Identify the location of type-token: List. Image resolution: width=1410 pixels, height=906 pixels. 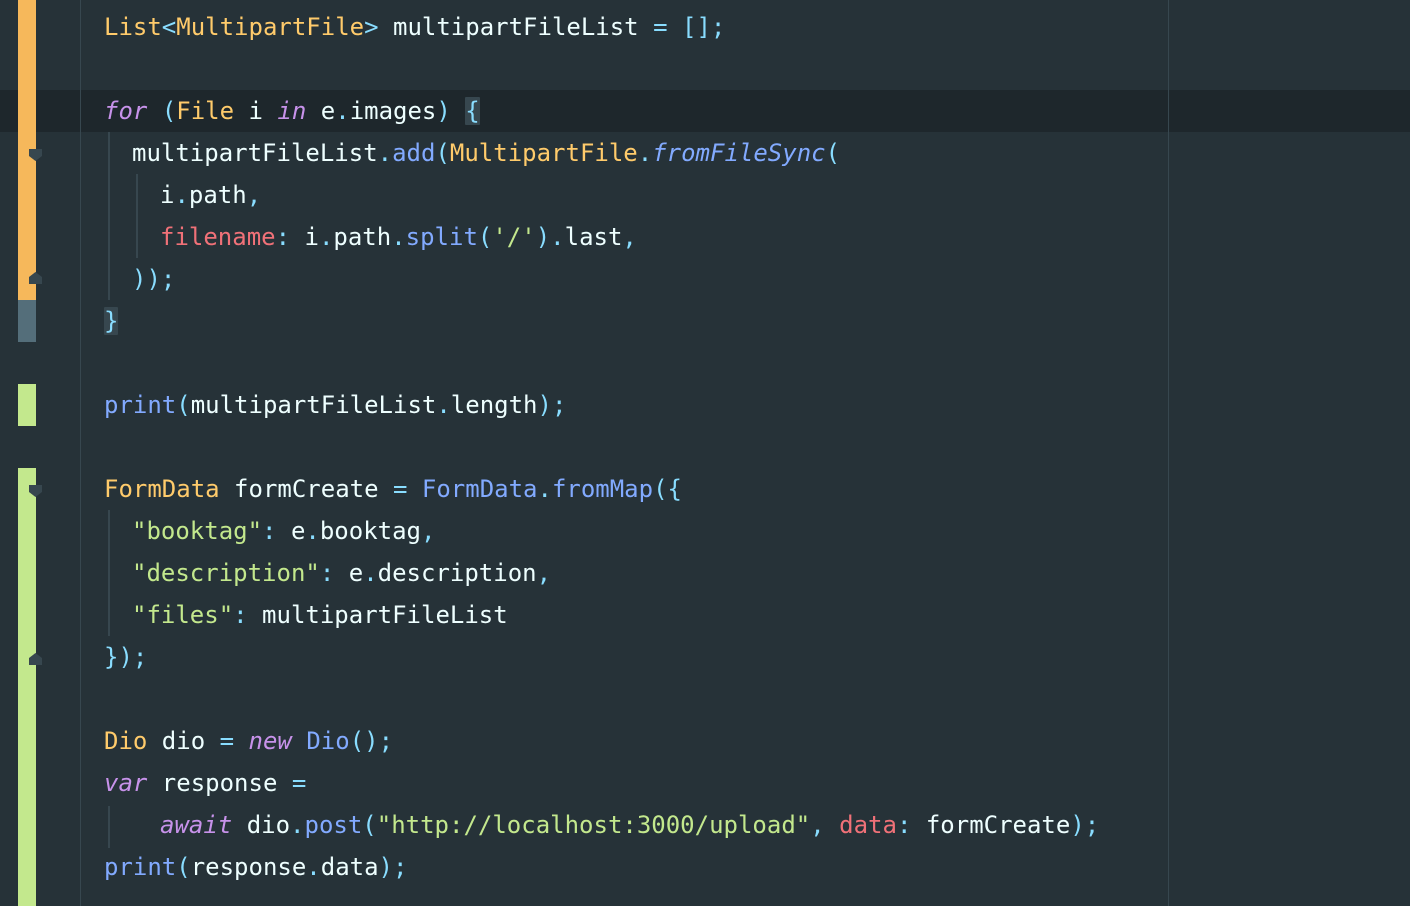
(133, 27).